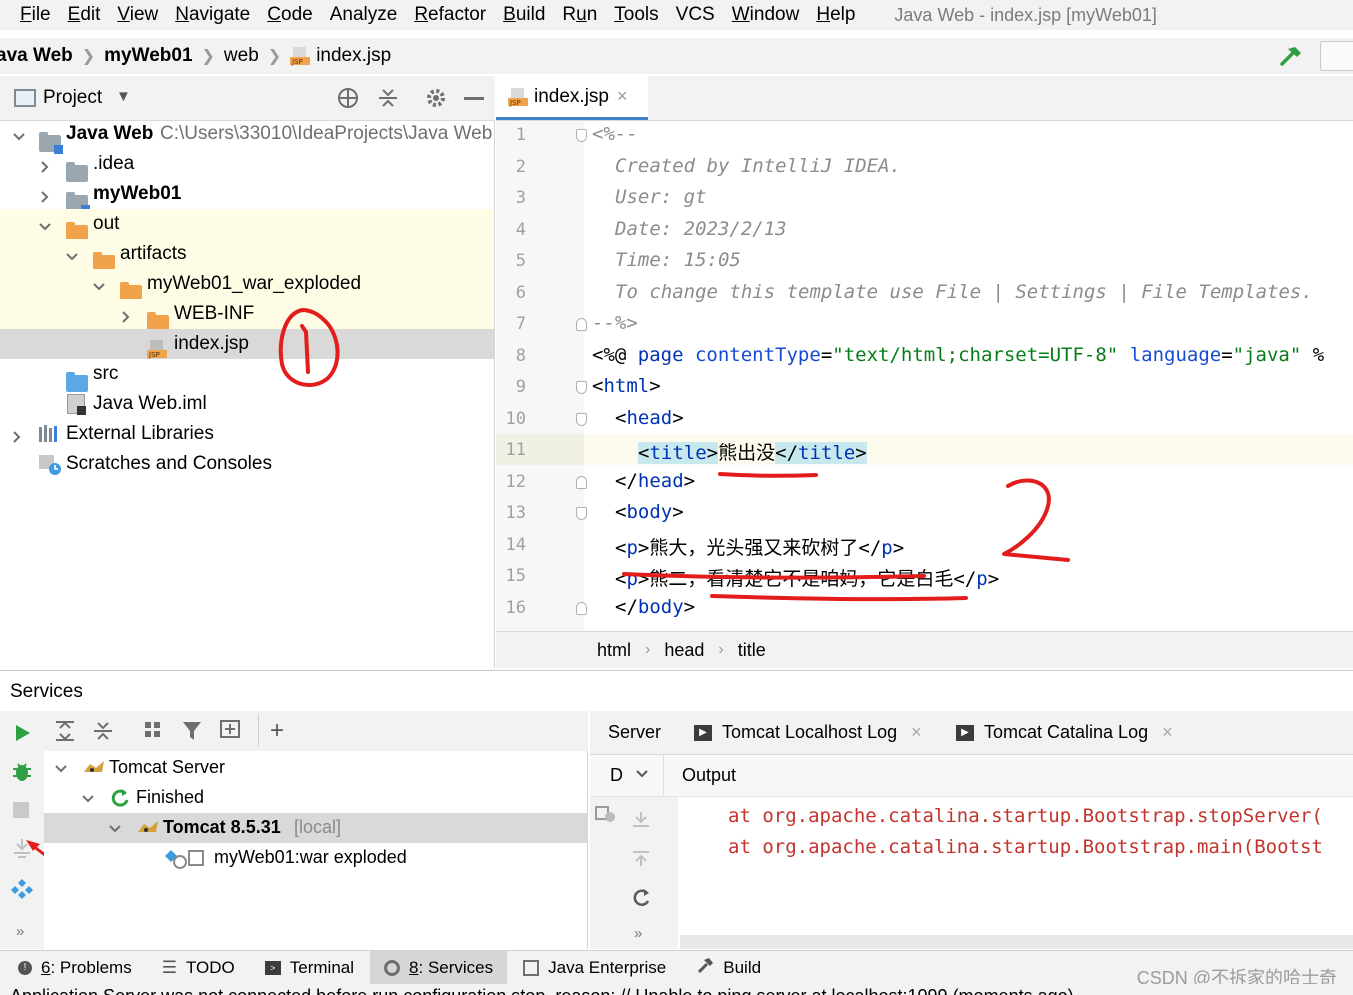 This screenshot has height=995, width=1353. Describe the element at coordinates (752, 650) in the screenshot. I see `breadcrumb-title: title` at that location.